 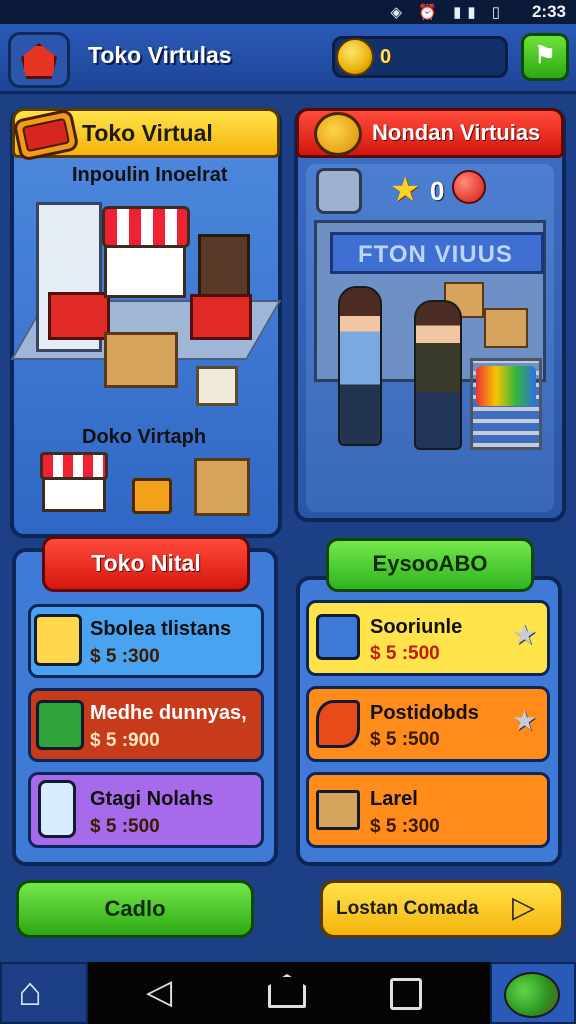 What do you see at coordinates (168, 713) in the screenshot?
I see `left-item-name-2: Medhe dunnyas,` at bounding box center [168, 713].